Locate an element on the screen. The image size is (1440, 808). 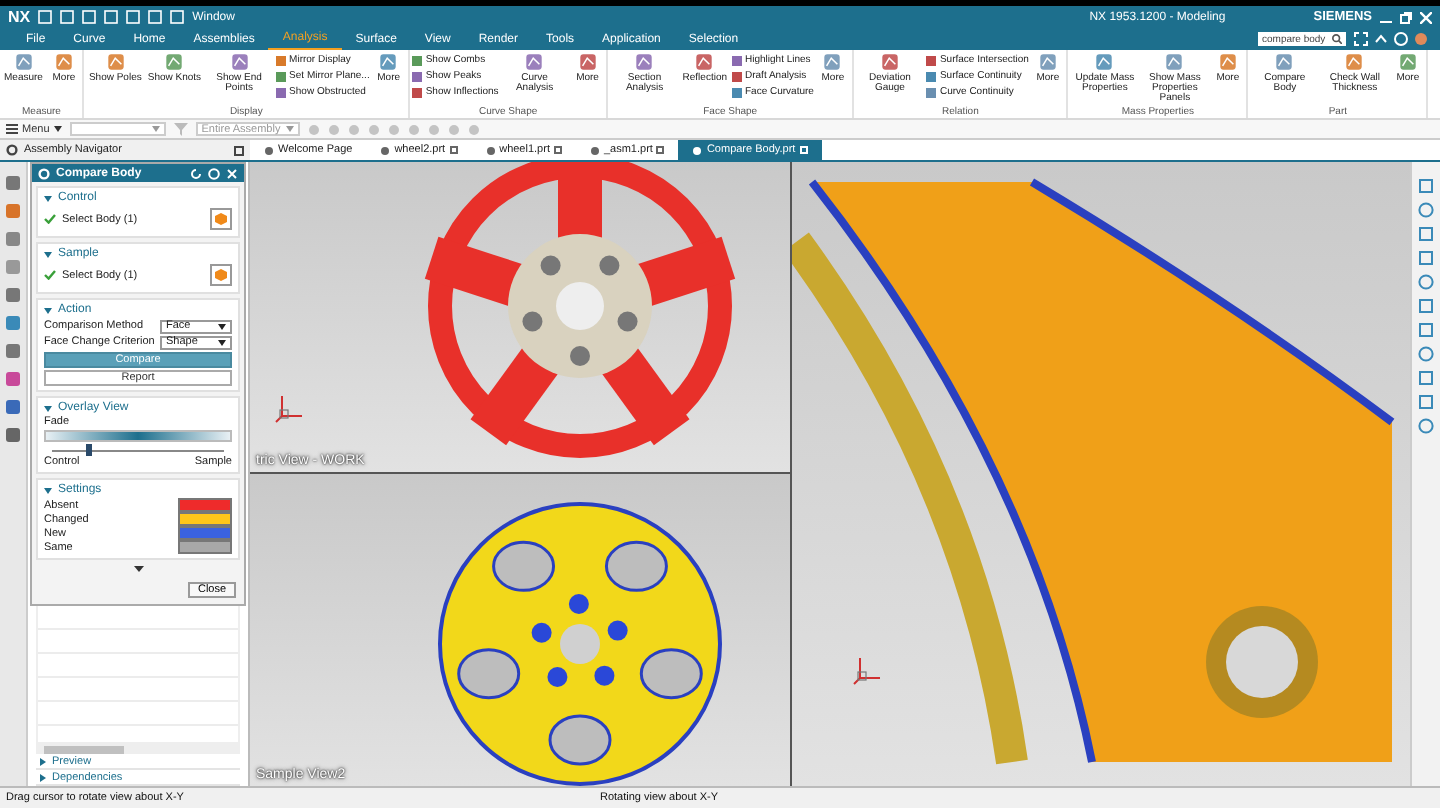
slider-thumb is located at coordinates (89, 450).